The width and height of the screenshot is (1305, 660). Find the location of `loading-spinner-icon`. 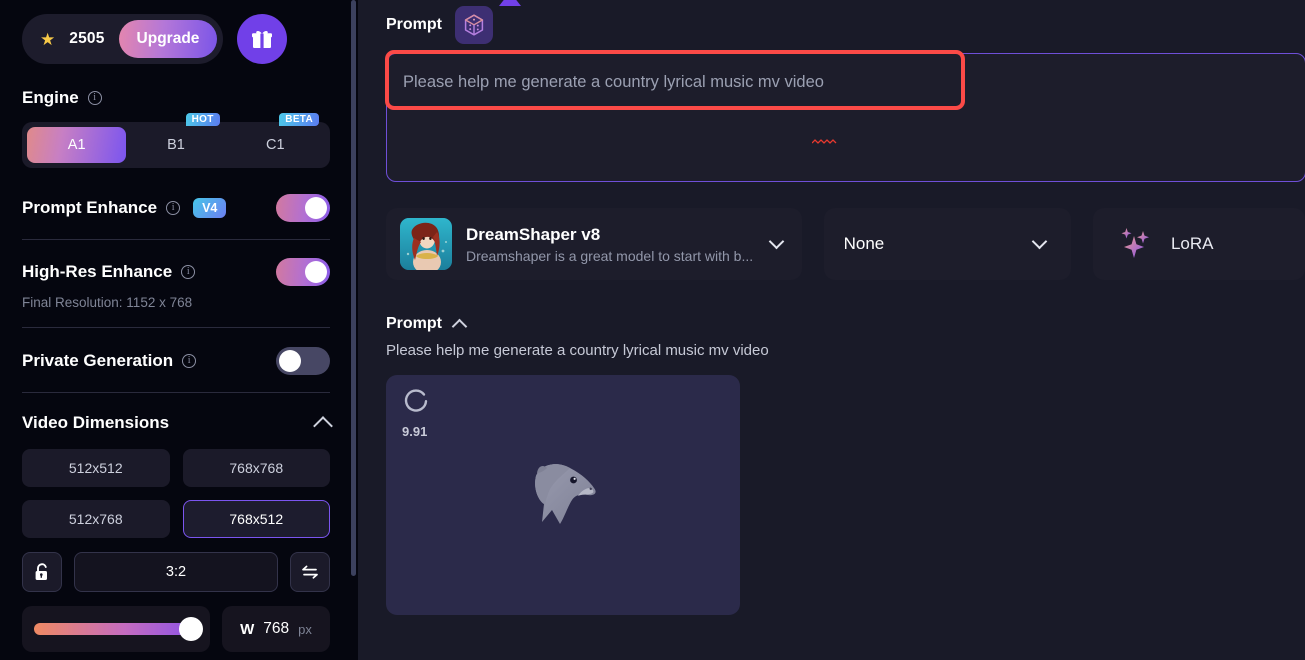

loading-spinner-icon is located at coordinates (416, 400).